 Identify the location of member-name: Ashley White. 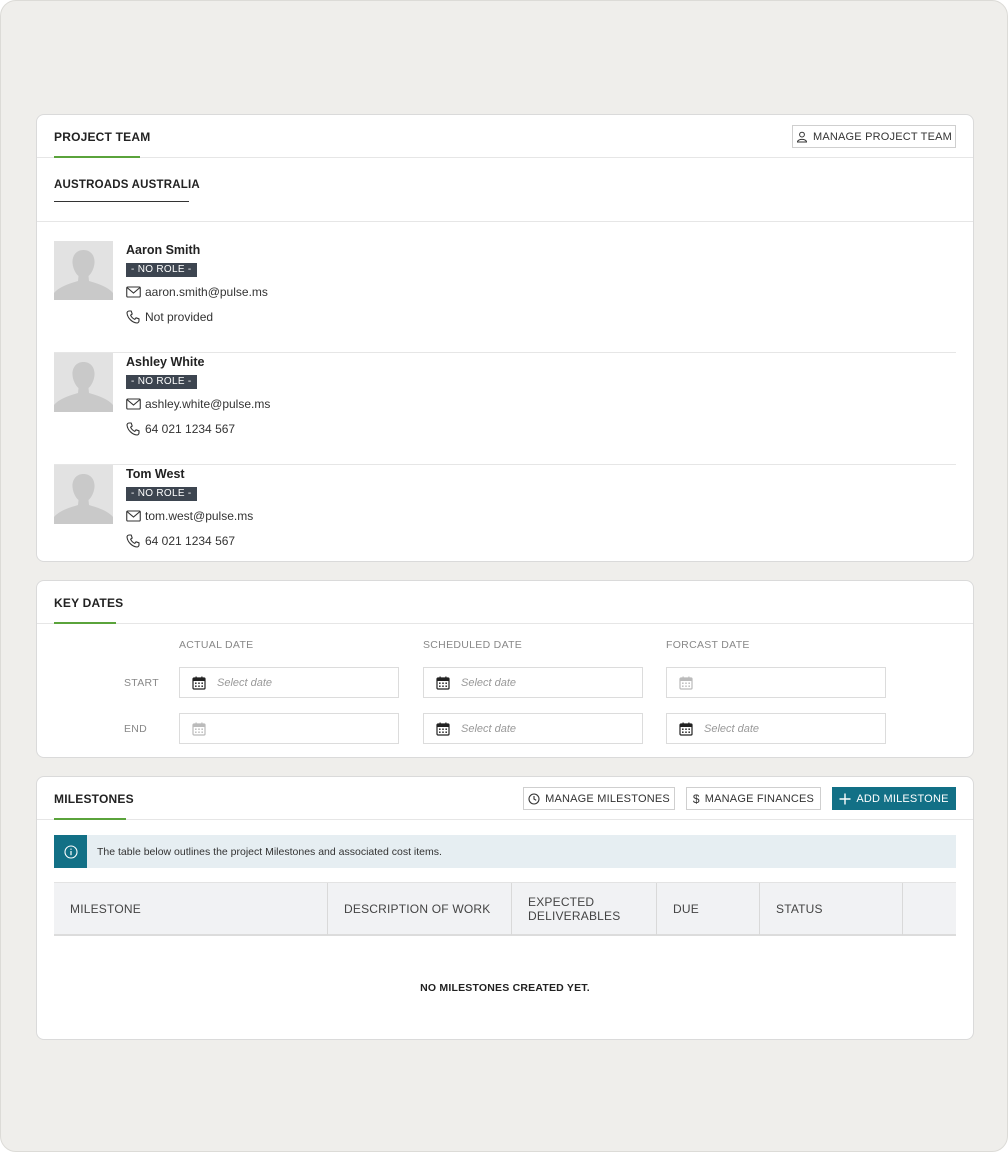
(165, 362).